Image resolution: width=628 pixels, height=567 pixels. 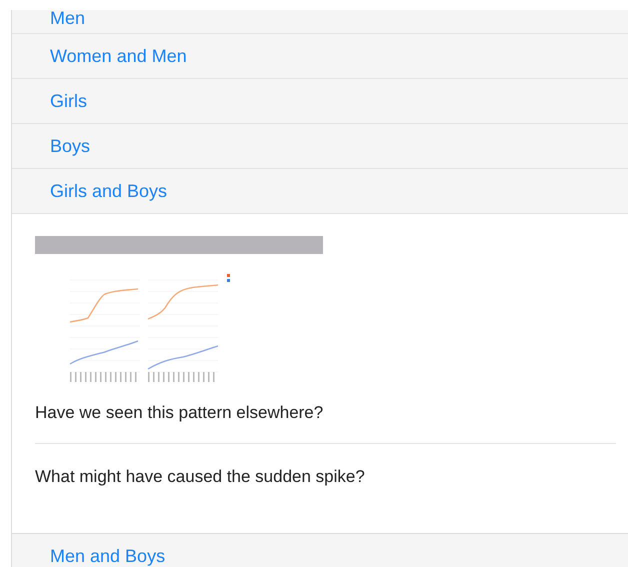 What do you see at coordinates (325, 422) in the screenshot?
I see `question-text: Have we seen this pattern elsewhere?` at bounding box center [325, 422].